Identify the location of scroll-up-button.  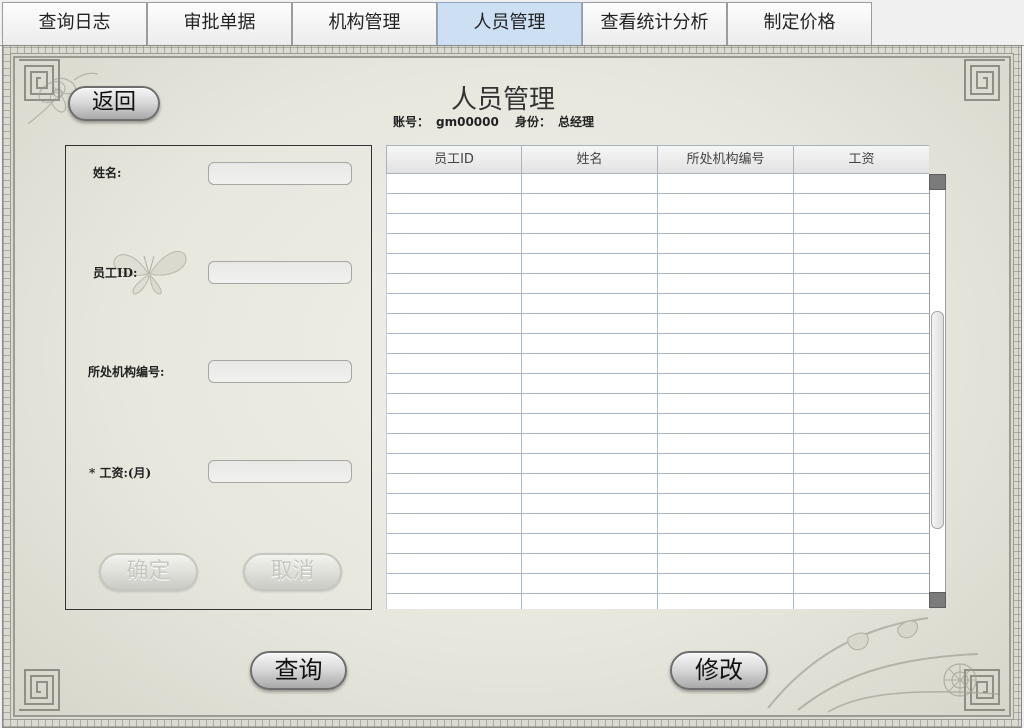
(937, 182).